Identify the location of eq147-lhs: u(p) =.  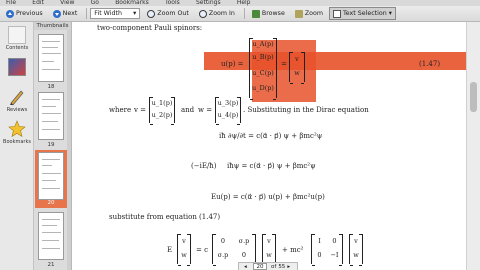
(232, 64).